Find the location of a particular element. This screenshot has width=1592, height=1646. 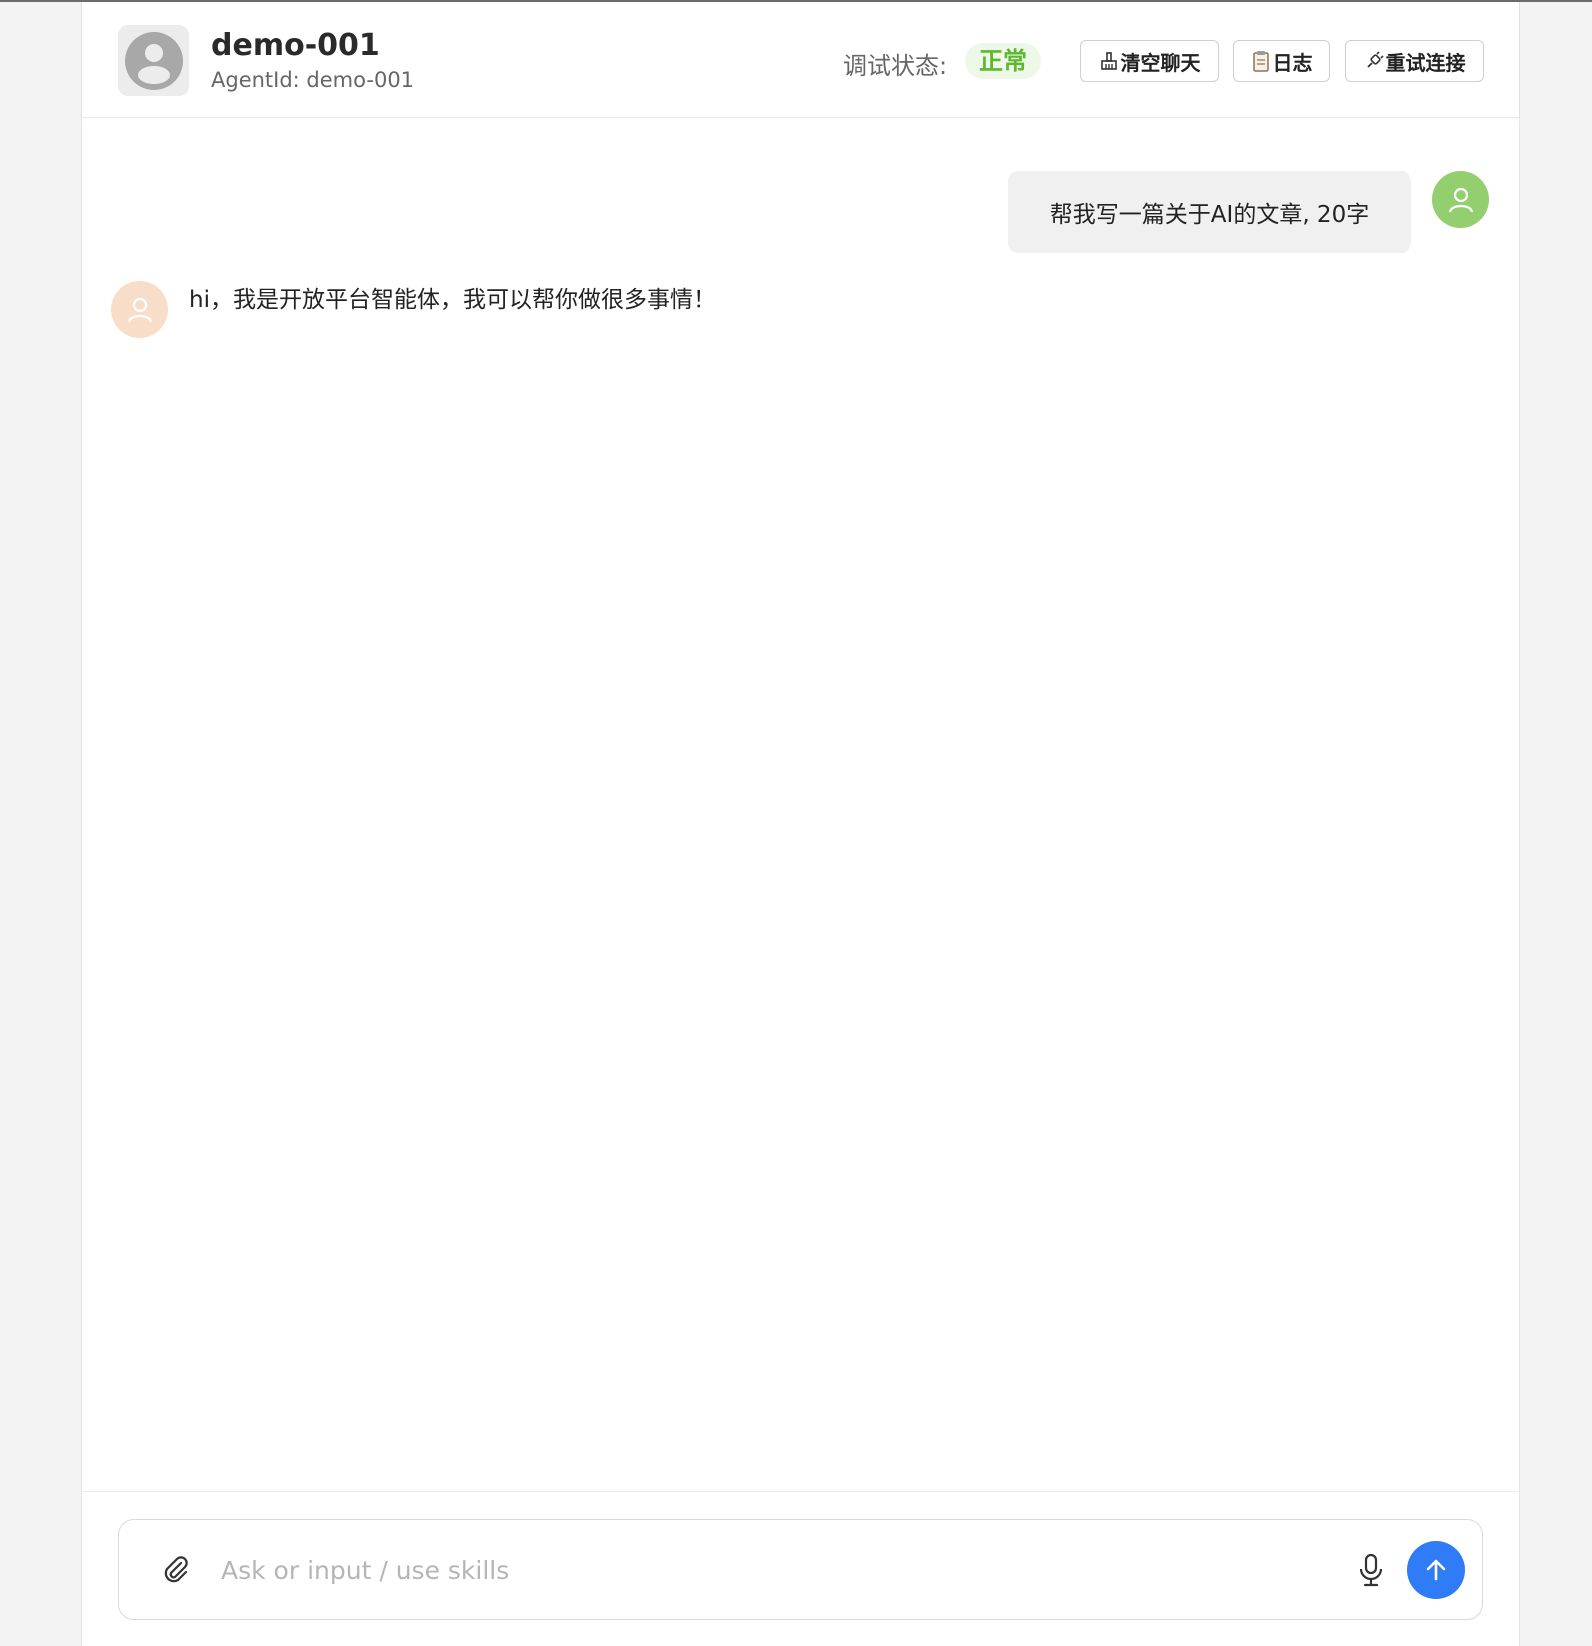

voice-input-button is located at coordinates (1371, 1570).